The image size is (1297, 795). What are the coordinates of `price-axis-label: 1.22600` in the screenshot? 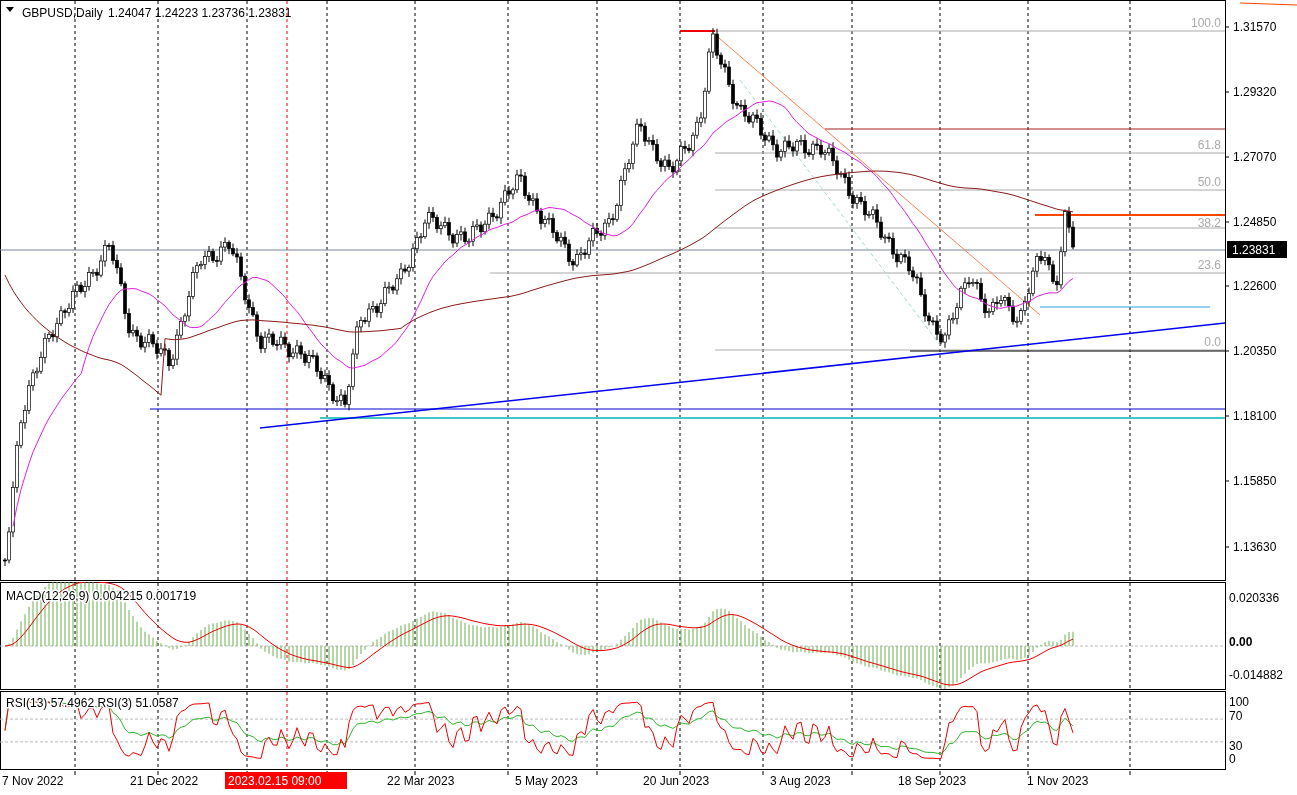 It's located at (1255, 286).